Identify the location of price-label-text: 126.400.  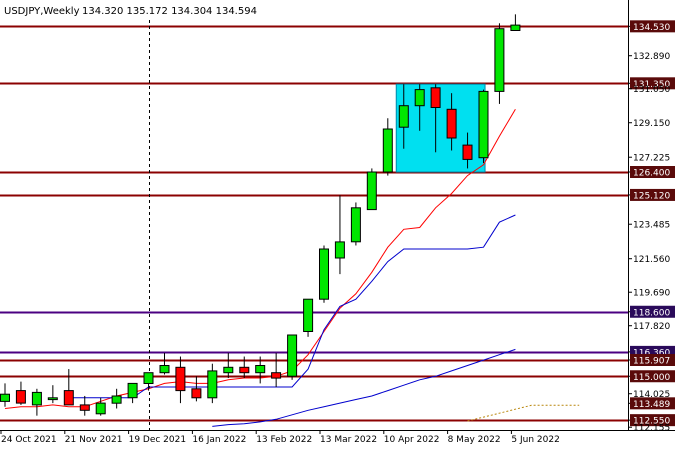
(651, 174).